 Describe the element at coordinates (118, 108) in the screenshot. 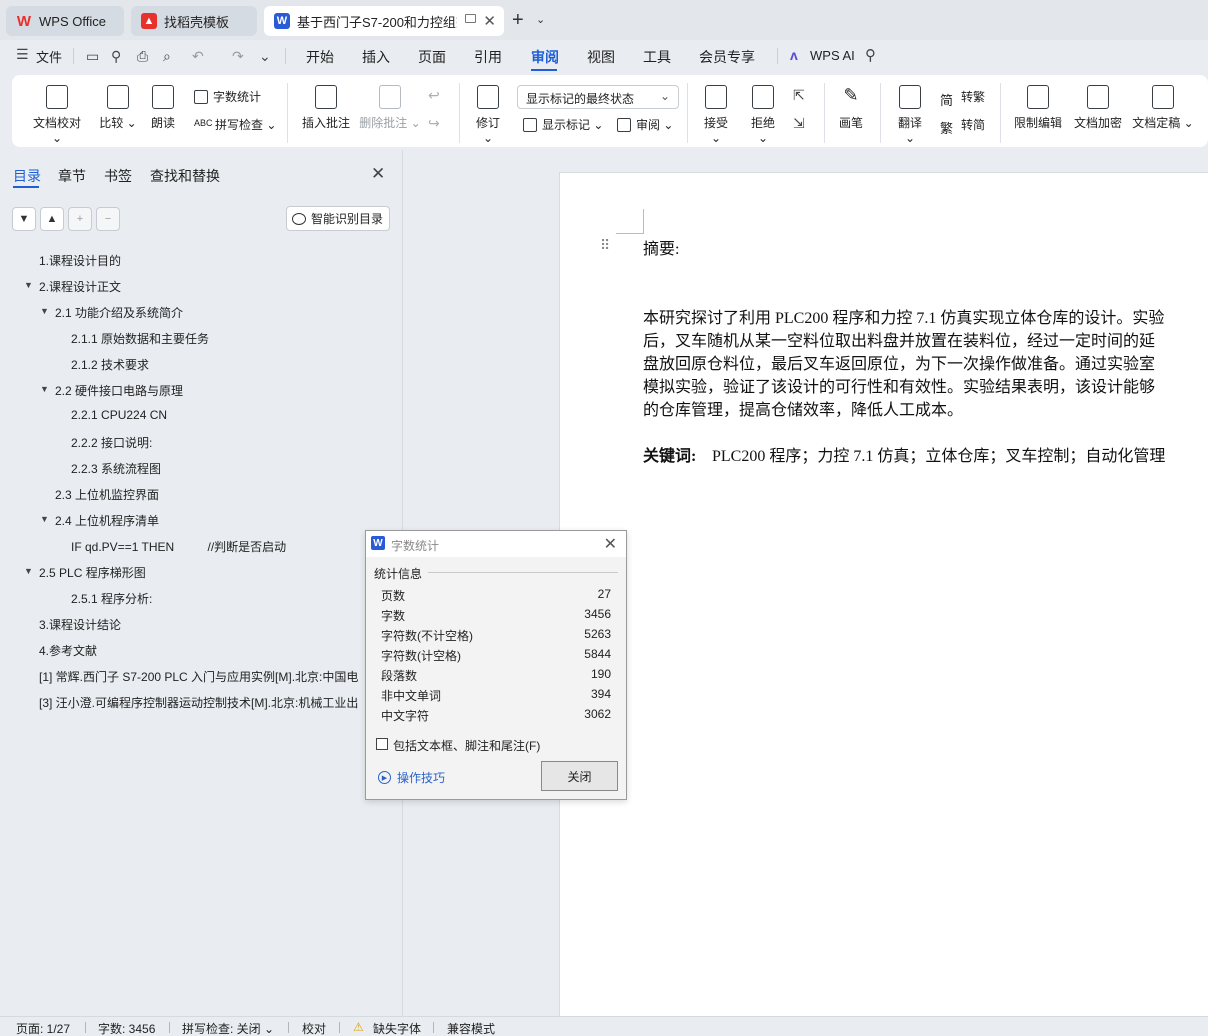

I see `compare-button: 比较 ⌄` at that location.